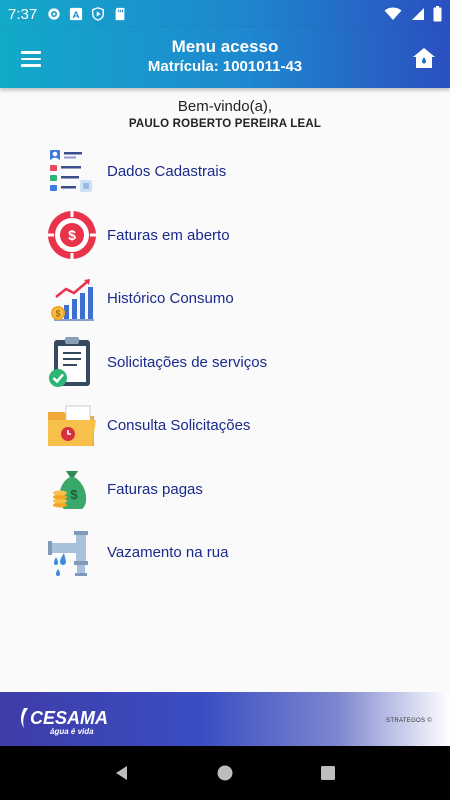  I want to click on status-bar: 7:37 A, so click(225, 14).